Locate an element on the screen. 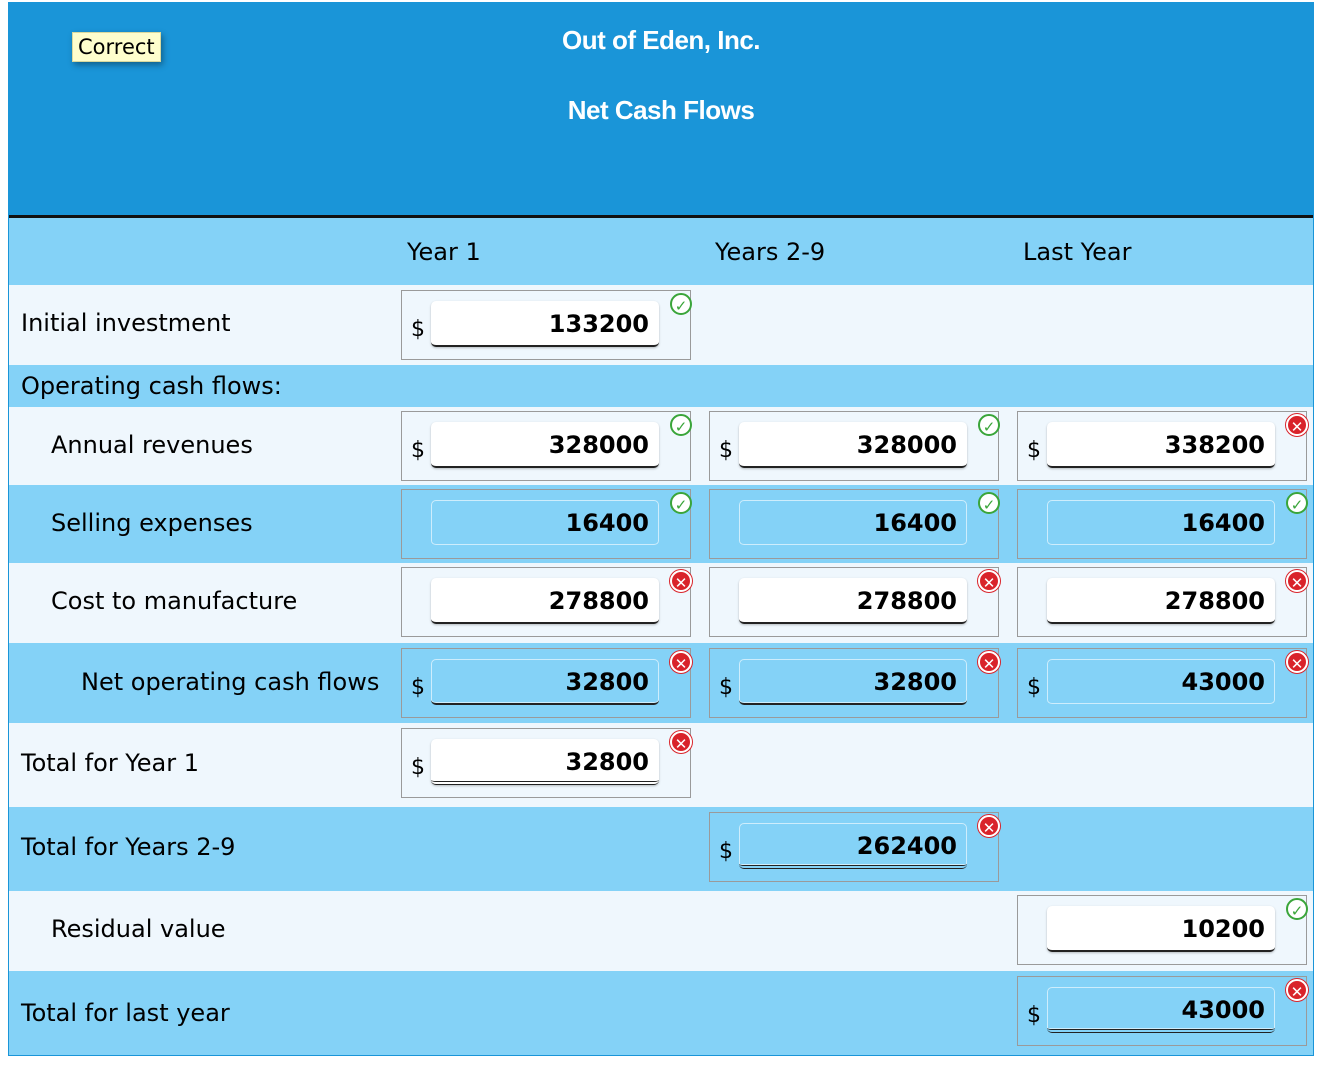 The height and width of the screenshot is (1066, 1340). row-label: Total for Years 2-9 is located at coordinates (128, 847).